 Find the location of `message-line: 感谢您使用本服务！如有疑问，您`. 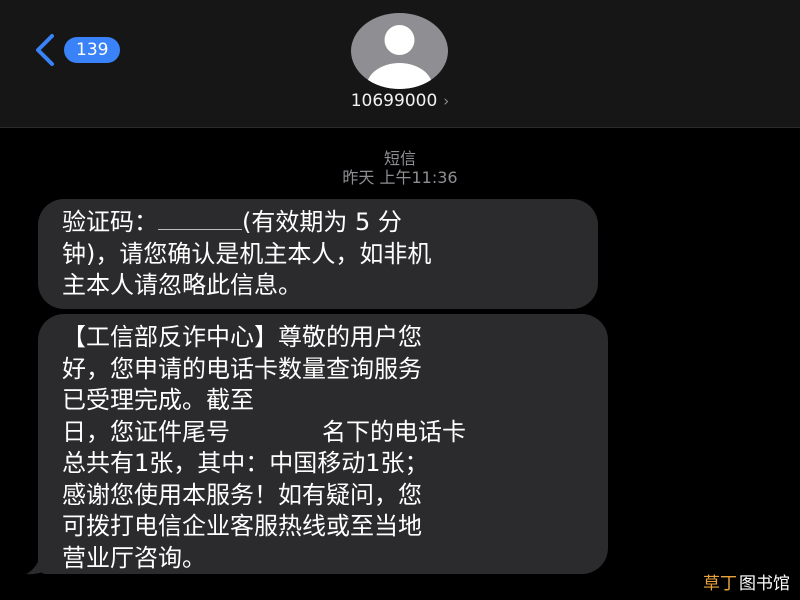

message-line: 感谢您使用本服务！如有疑问，您 is located at coordinates (242, 494).